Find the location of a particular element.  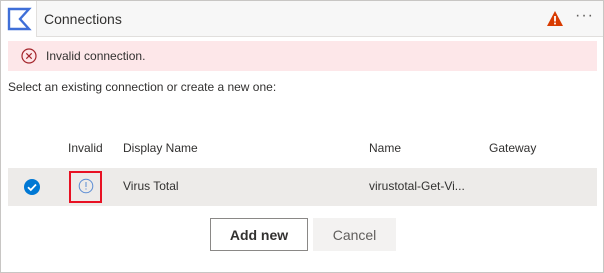

sigma-logo-icon is located at coordinates (19, 19).